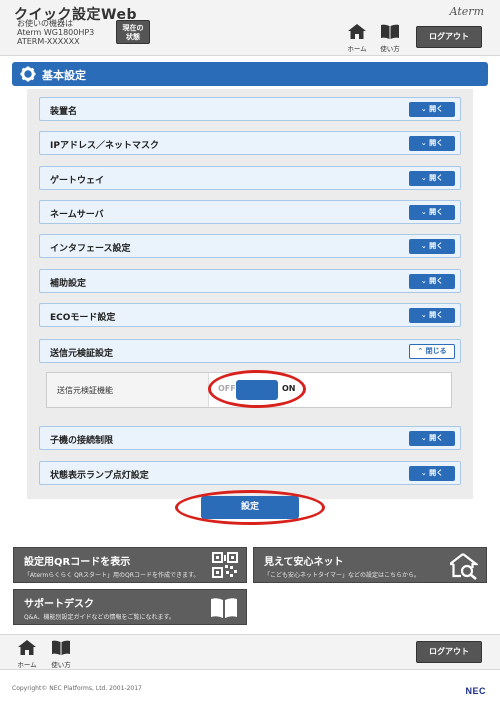  Describe the element at coordinates (250, 315) in the screenshot. I see `row-eco-mode: ECOモード設定 ⌄ 開く` at that location.